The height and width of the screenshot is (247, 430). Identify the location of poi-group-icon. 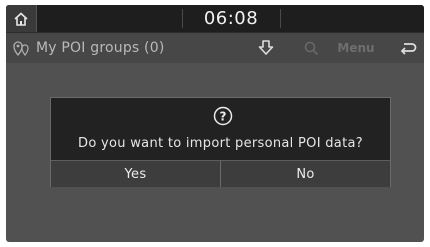
(21, 49).